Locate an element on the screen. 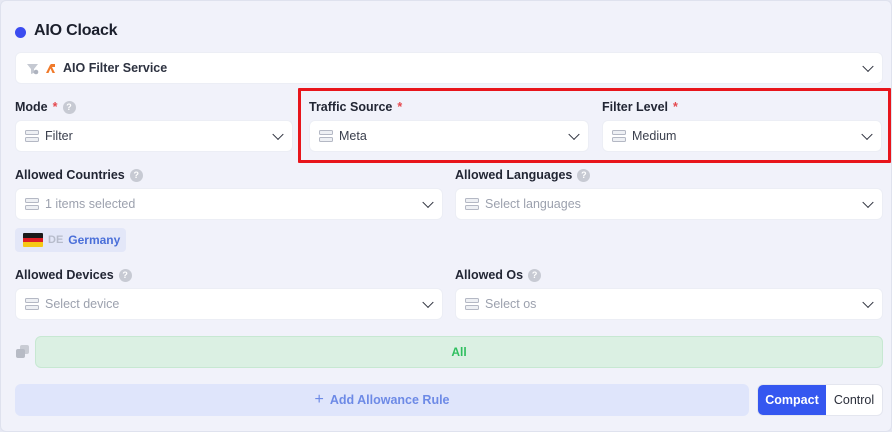 This screenshot has height=432, width=892. panel-title: AIO Cloack is located at coordinates (76, 30).